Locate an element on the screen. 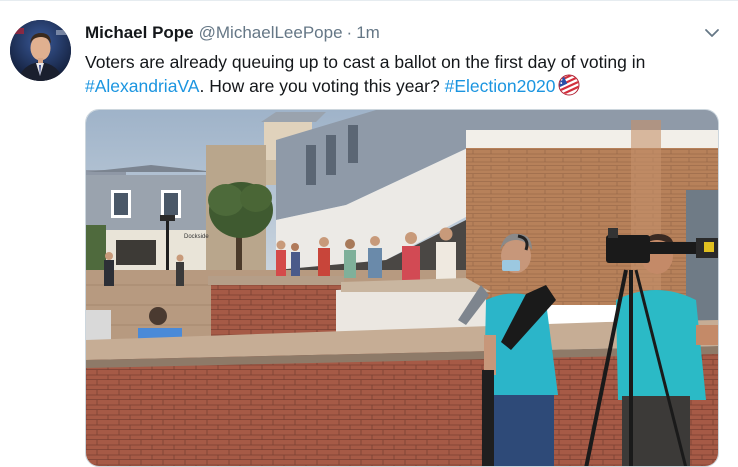 This screenshot has width=738, height=467. timestamp: 1m is located at coordinates (368, 33).